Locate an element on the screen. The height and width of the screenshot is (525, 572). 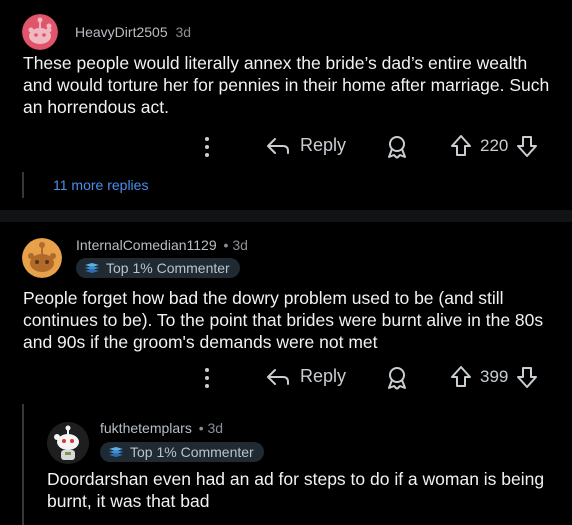
vote-count: 399 is located at coordinates (494, 376).